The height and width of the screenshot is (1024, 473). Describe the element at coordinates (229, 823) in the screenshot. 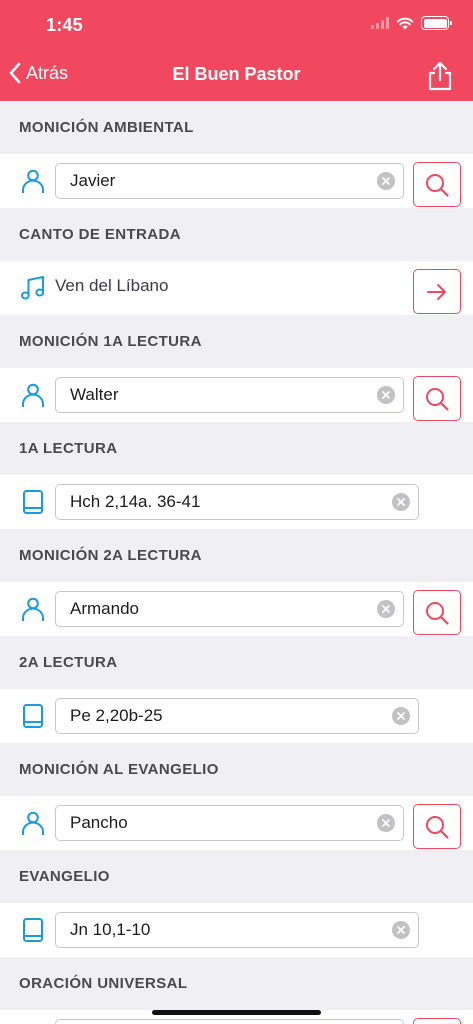

I see `monitor-name-field: Pancho` at that location.